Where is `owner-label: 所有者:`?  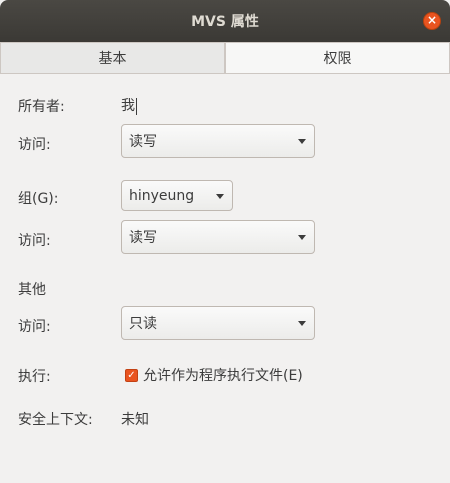 owner-label: 所有者: is located at coordinates (41, 107).